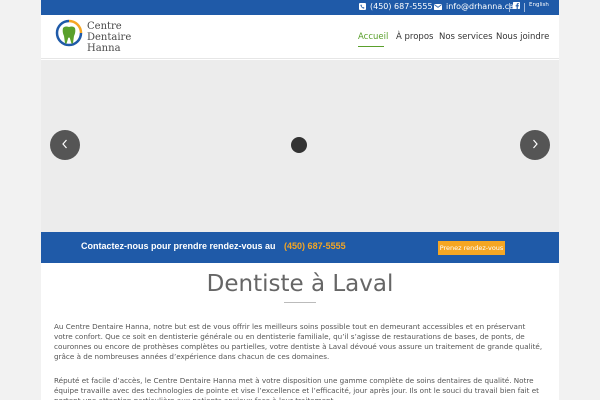 This screenshot has width=600, height=400. Describe the element at coordinates (20, 200) in the screenshot. I see `page-margin-left` at that location.